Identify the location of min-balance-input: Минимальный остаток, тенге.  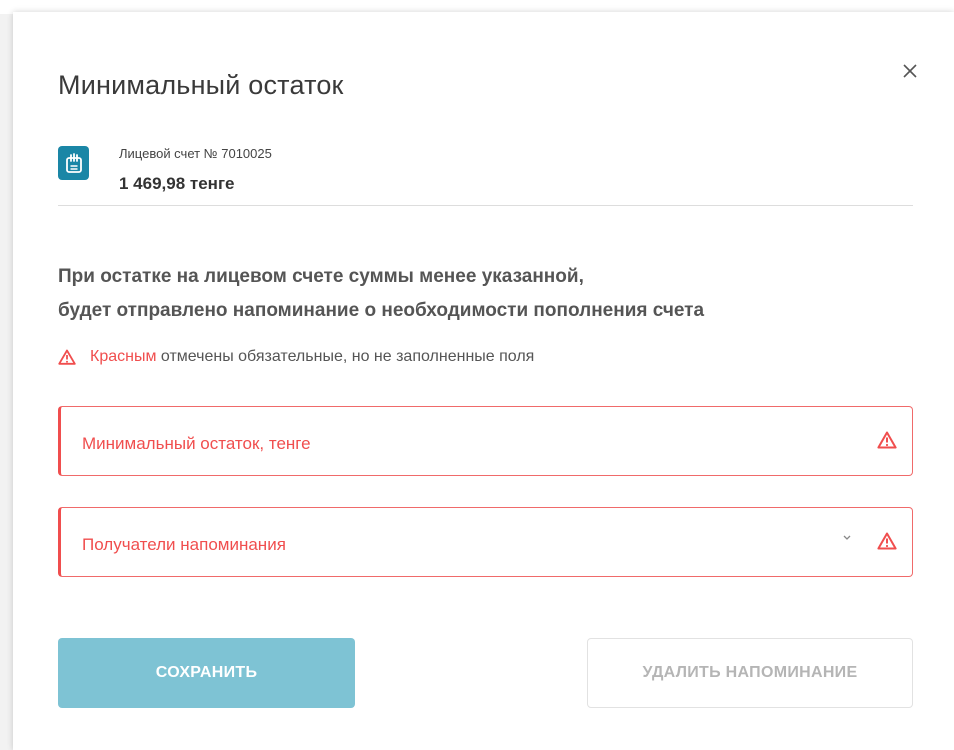
(485, 441).